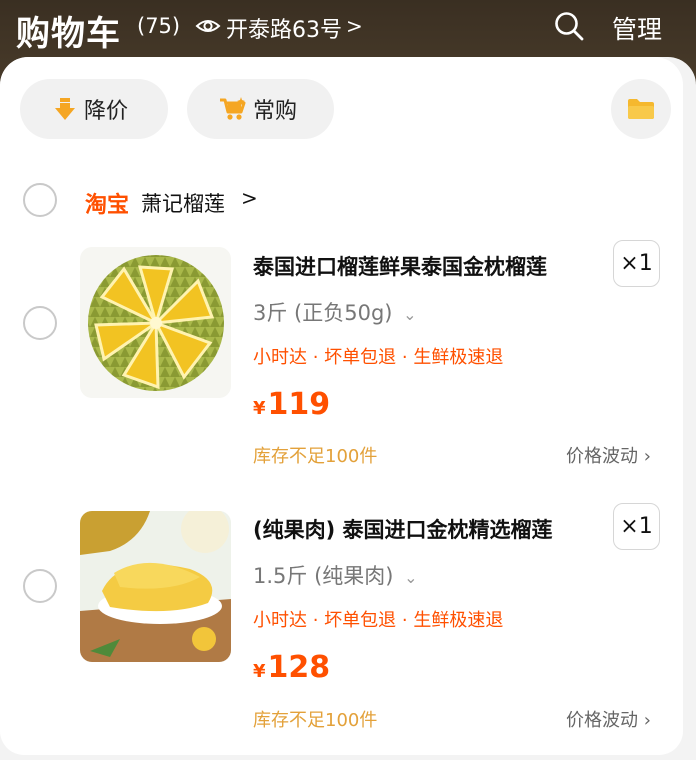 This screenshot has width=696, height=760. I want to click on cart-icon, so click(233, 108).